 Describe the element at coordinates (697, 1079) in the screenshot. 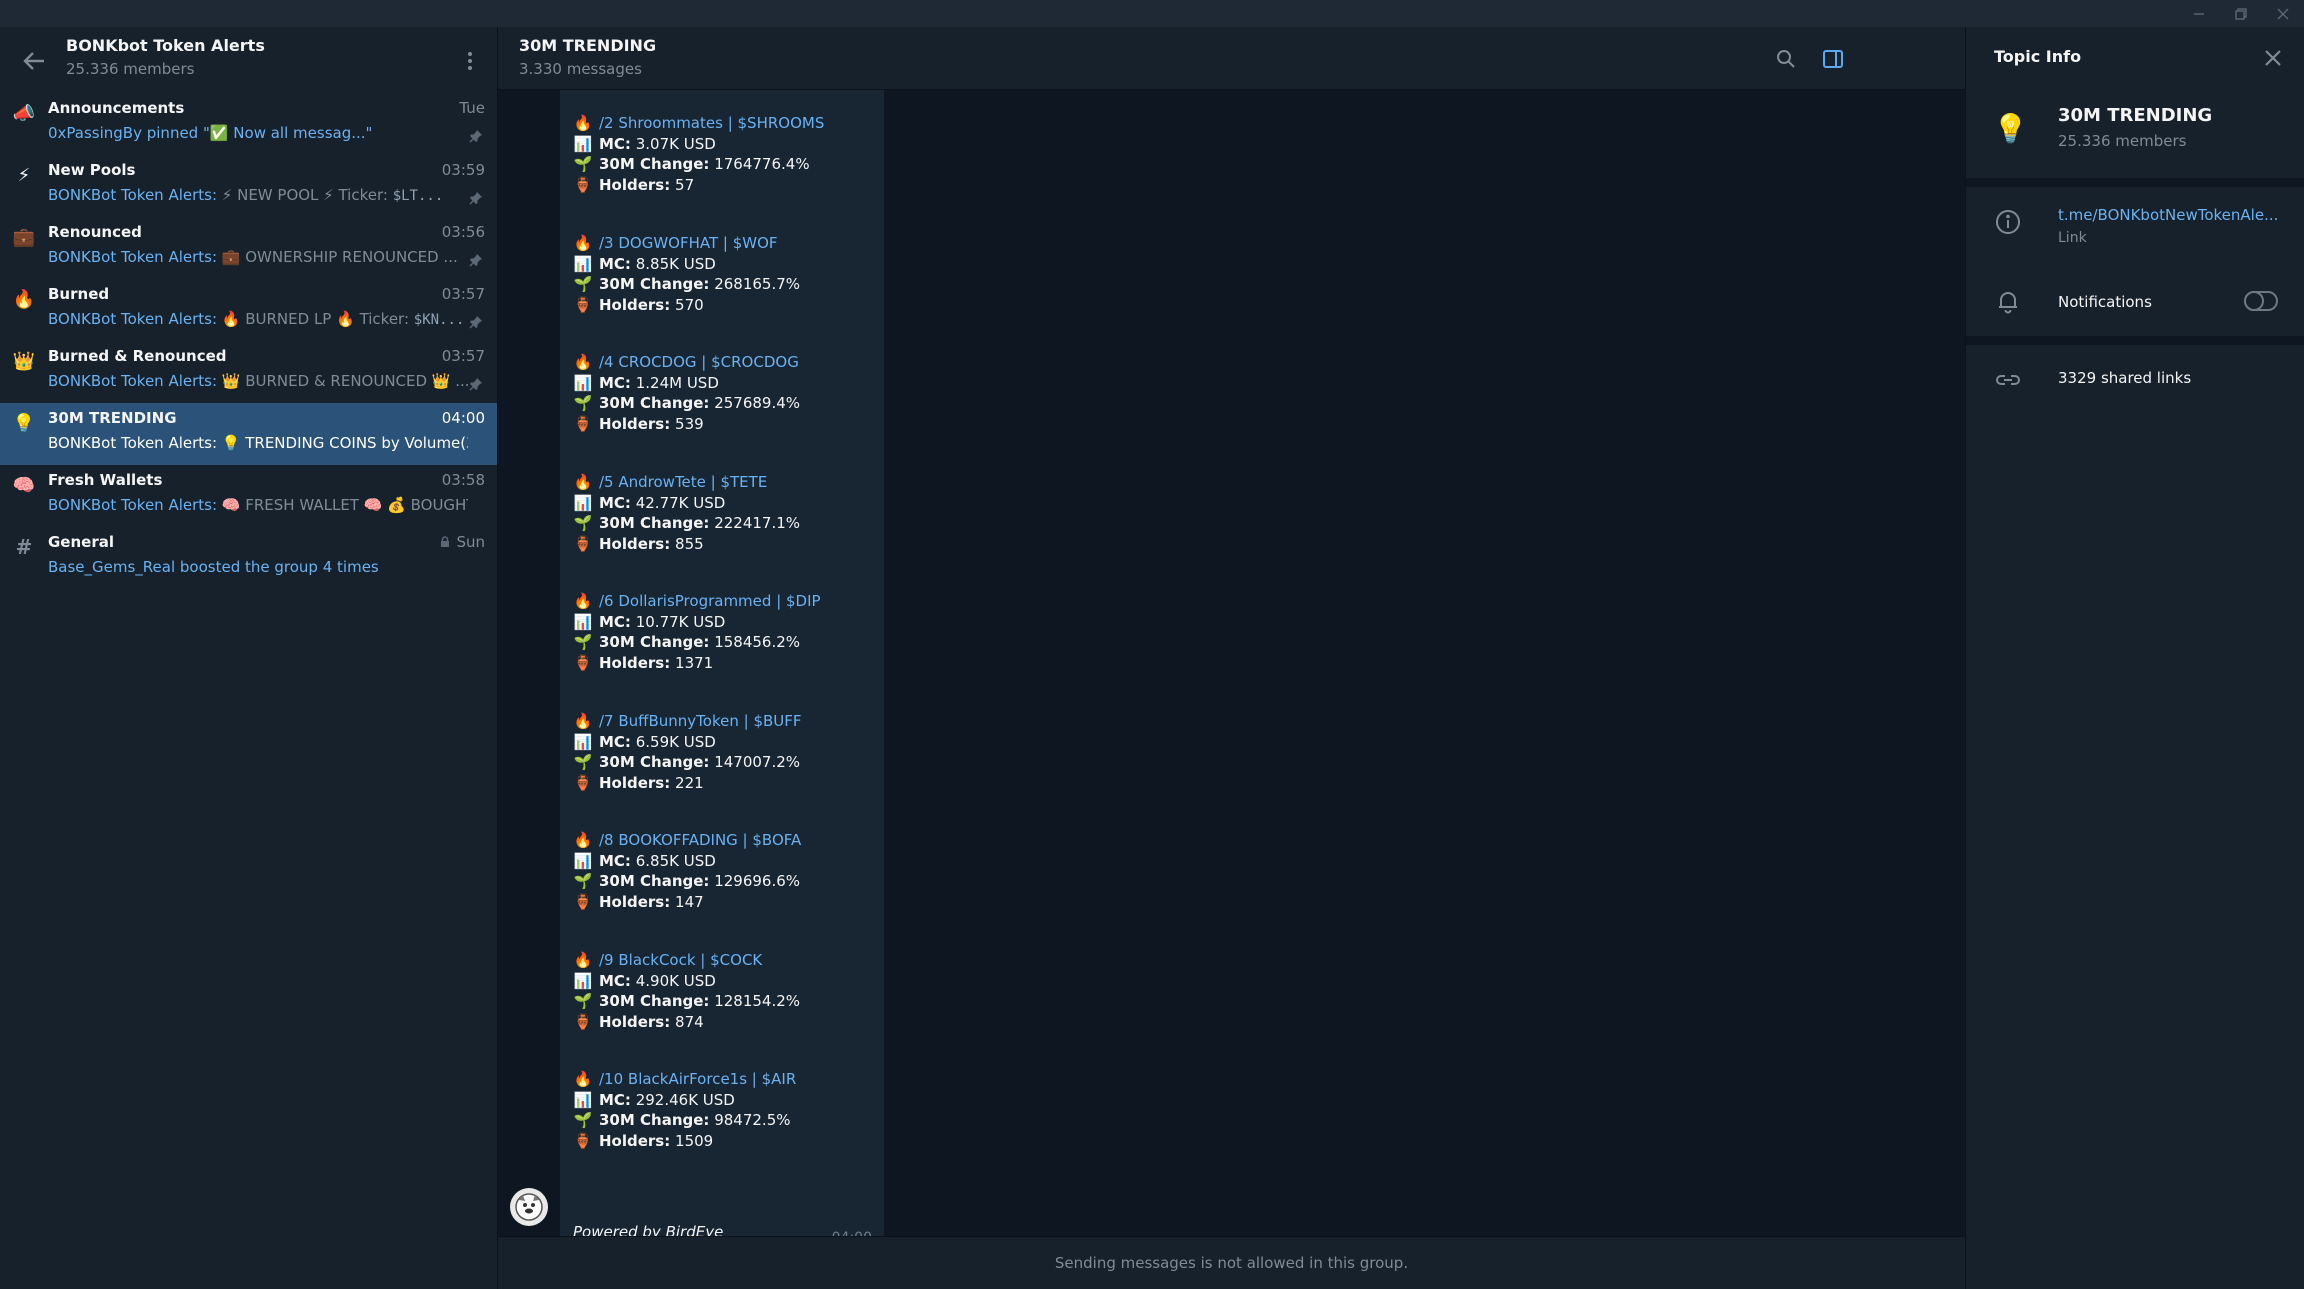

I see `token-link: /10 BlackAirForce1s | $AIR` at that location.